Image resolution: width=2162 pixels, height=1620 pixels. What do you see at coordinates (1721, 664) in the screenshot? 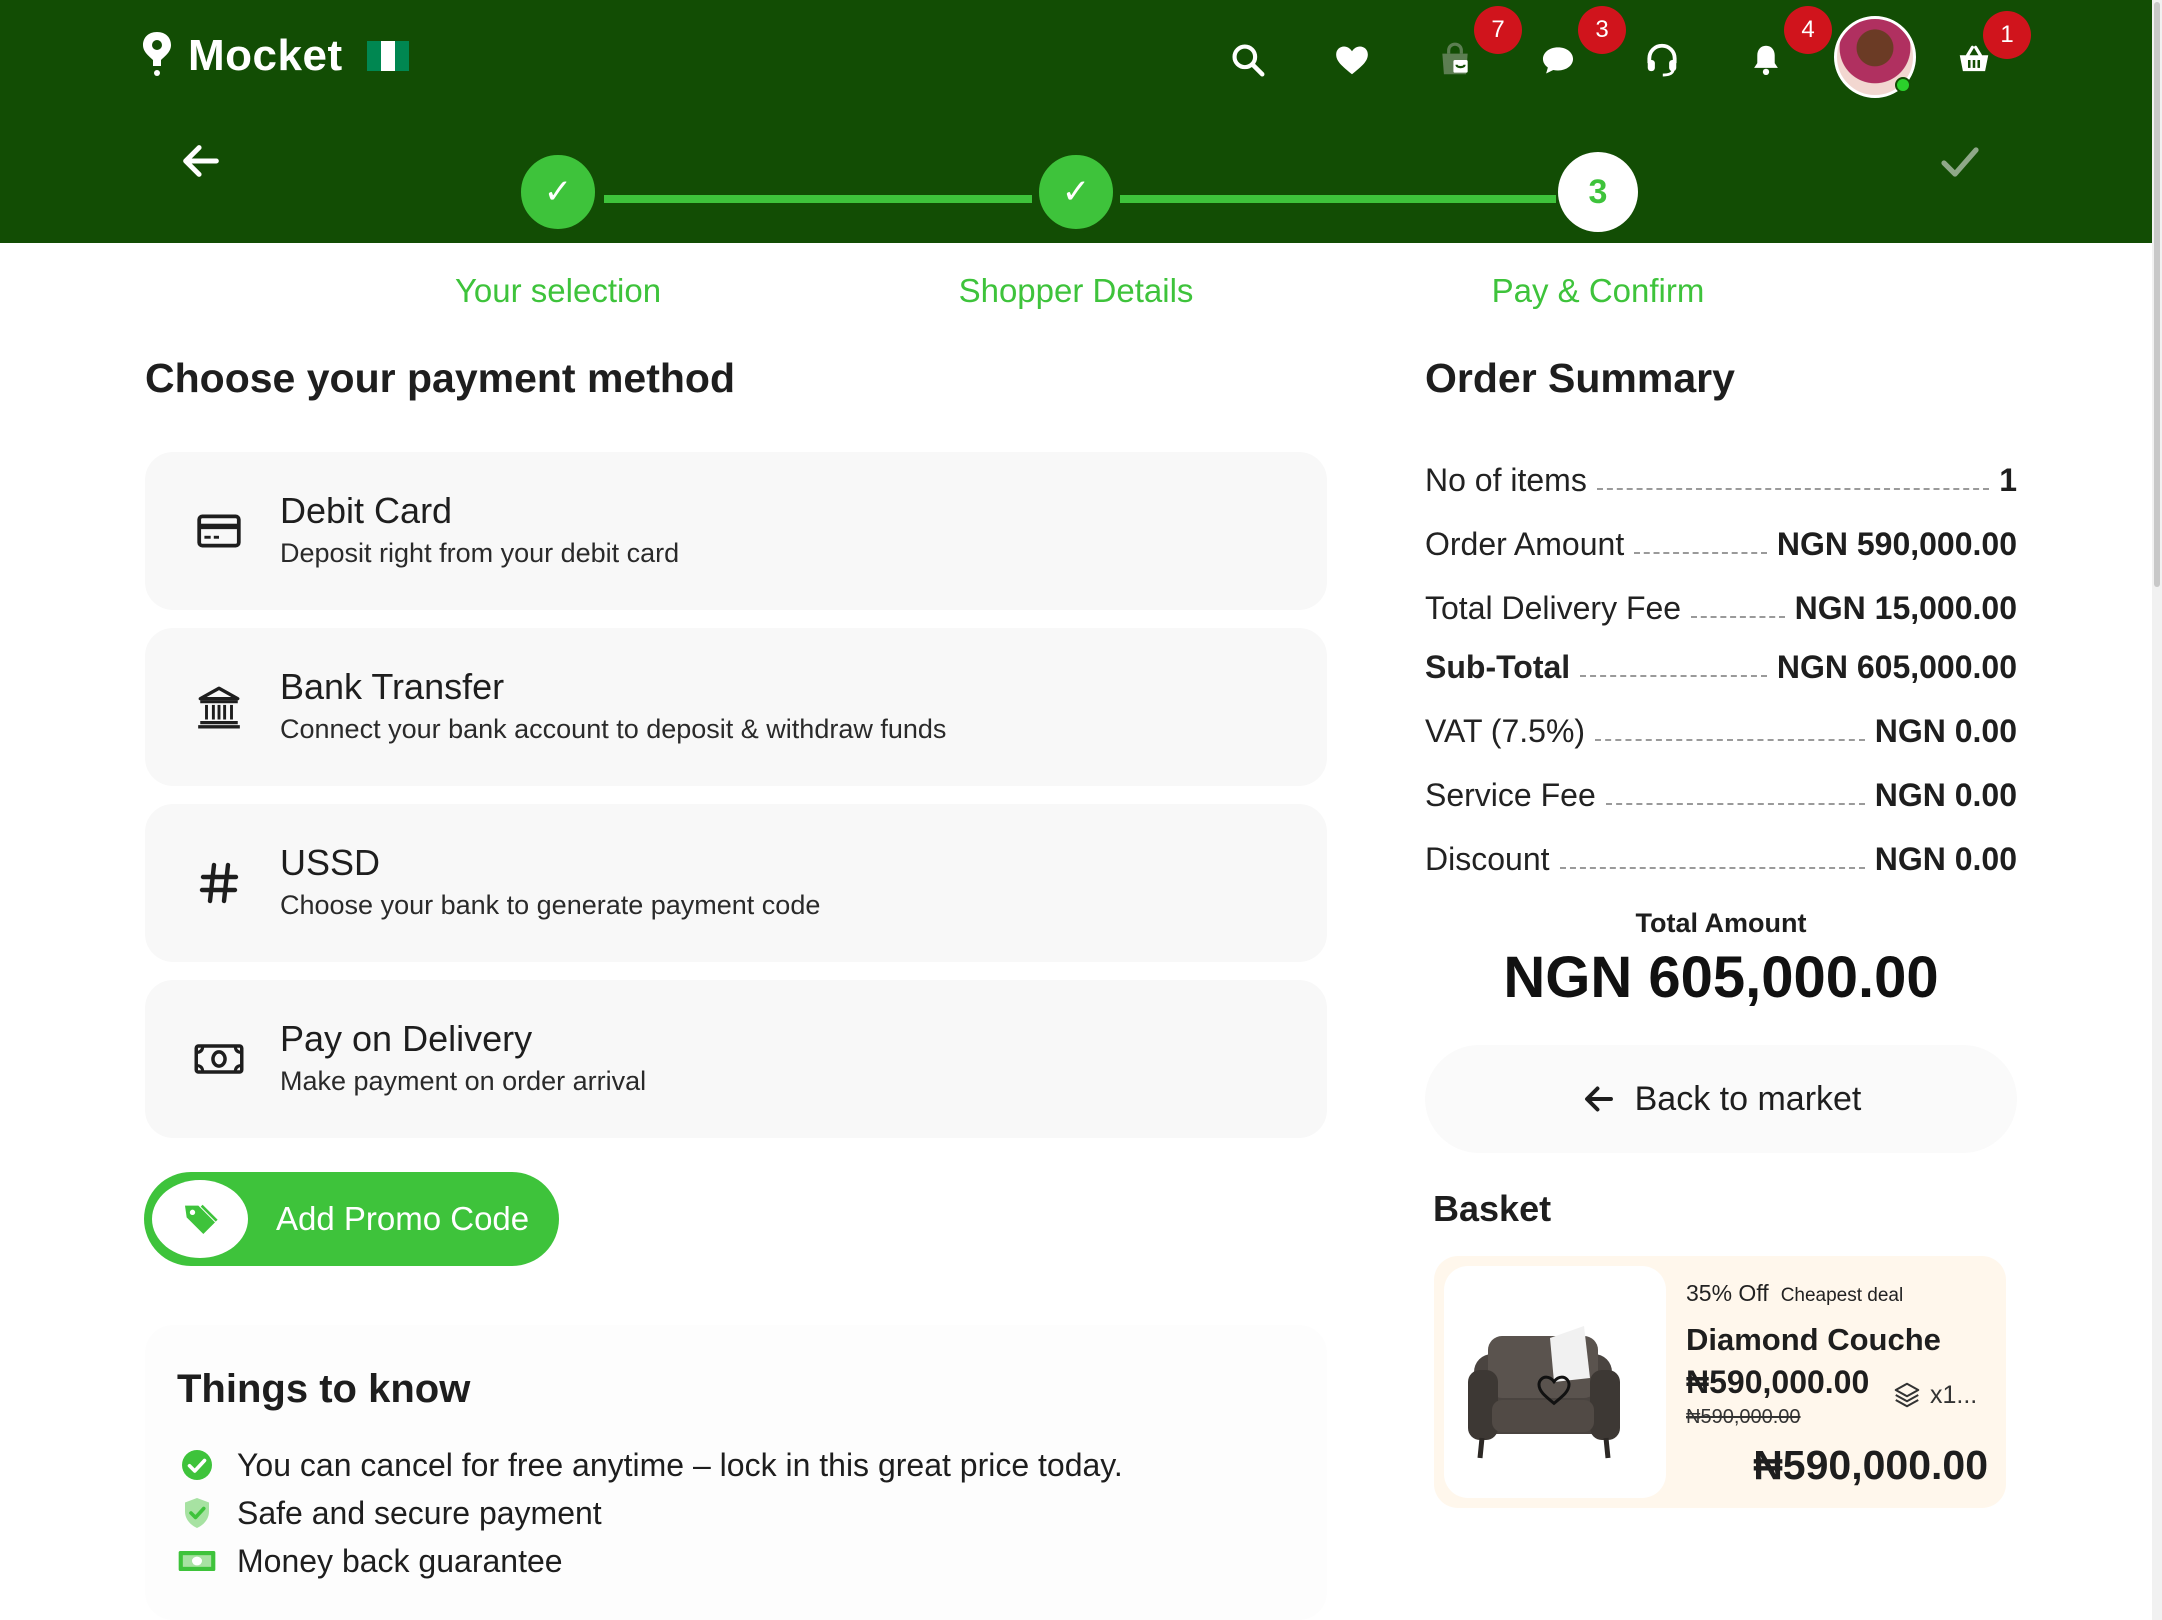
I see `summary-row-subtotal: Sub-Total NGN 605,000.00` at bounding box center [1721, 664].